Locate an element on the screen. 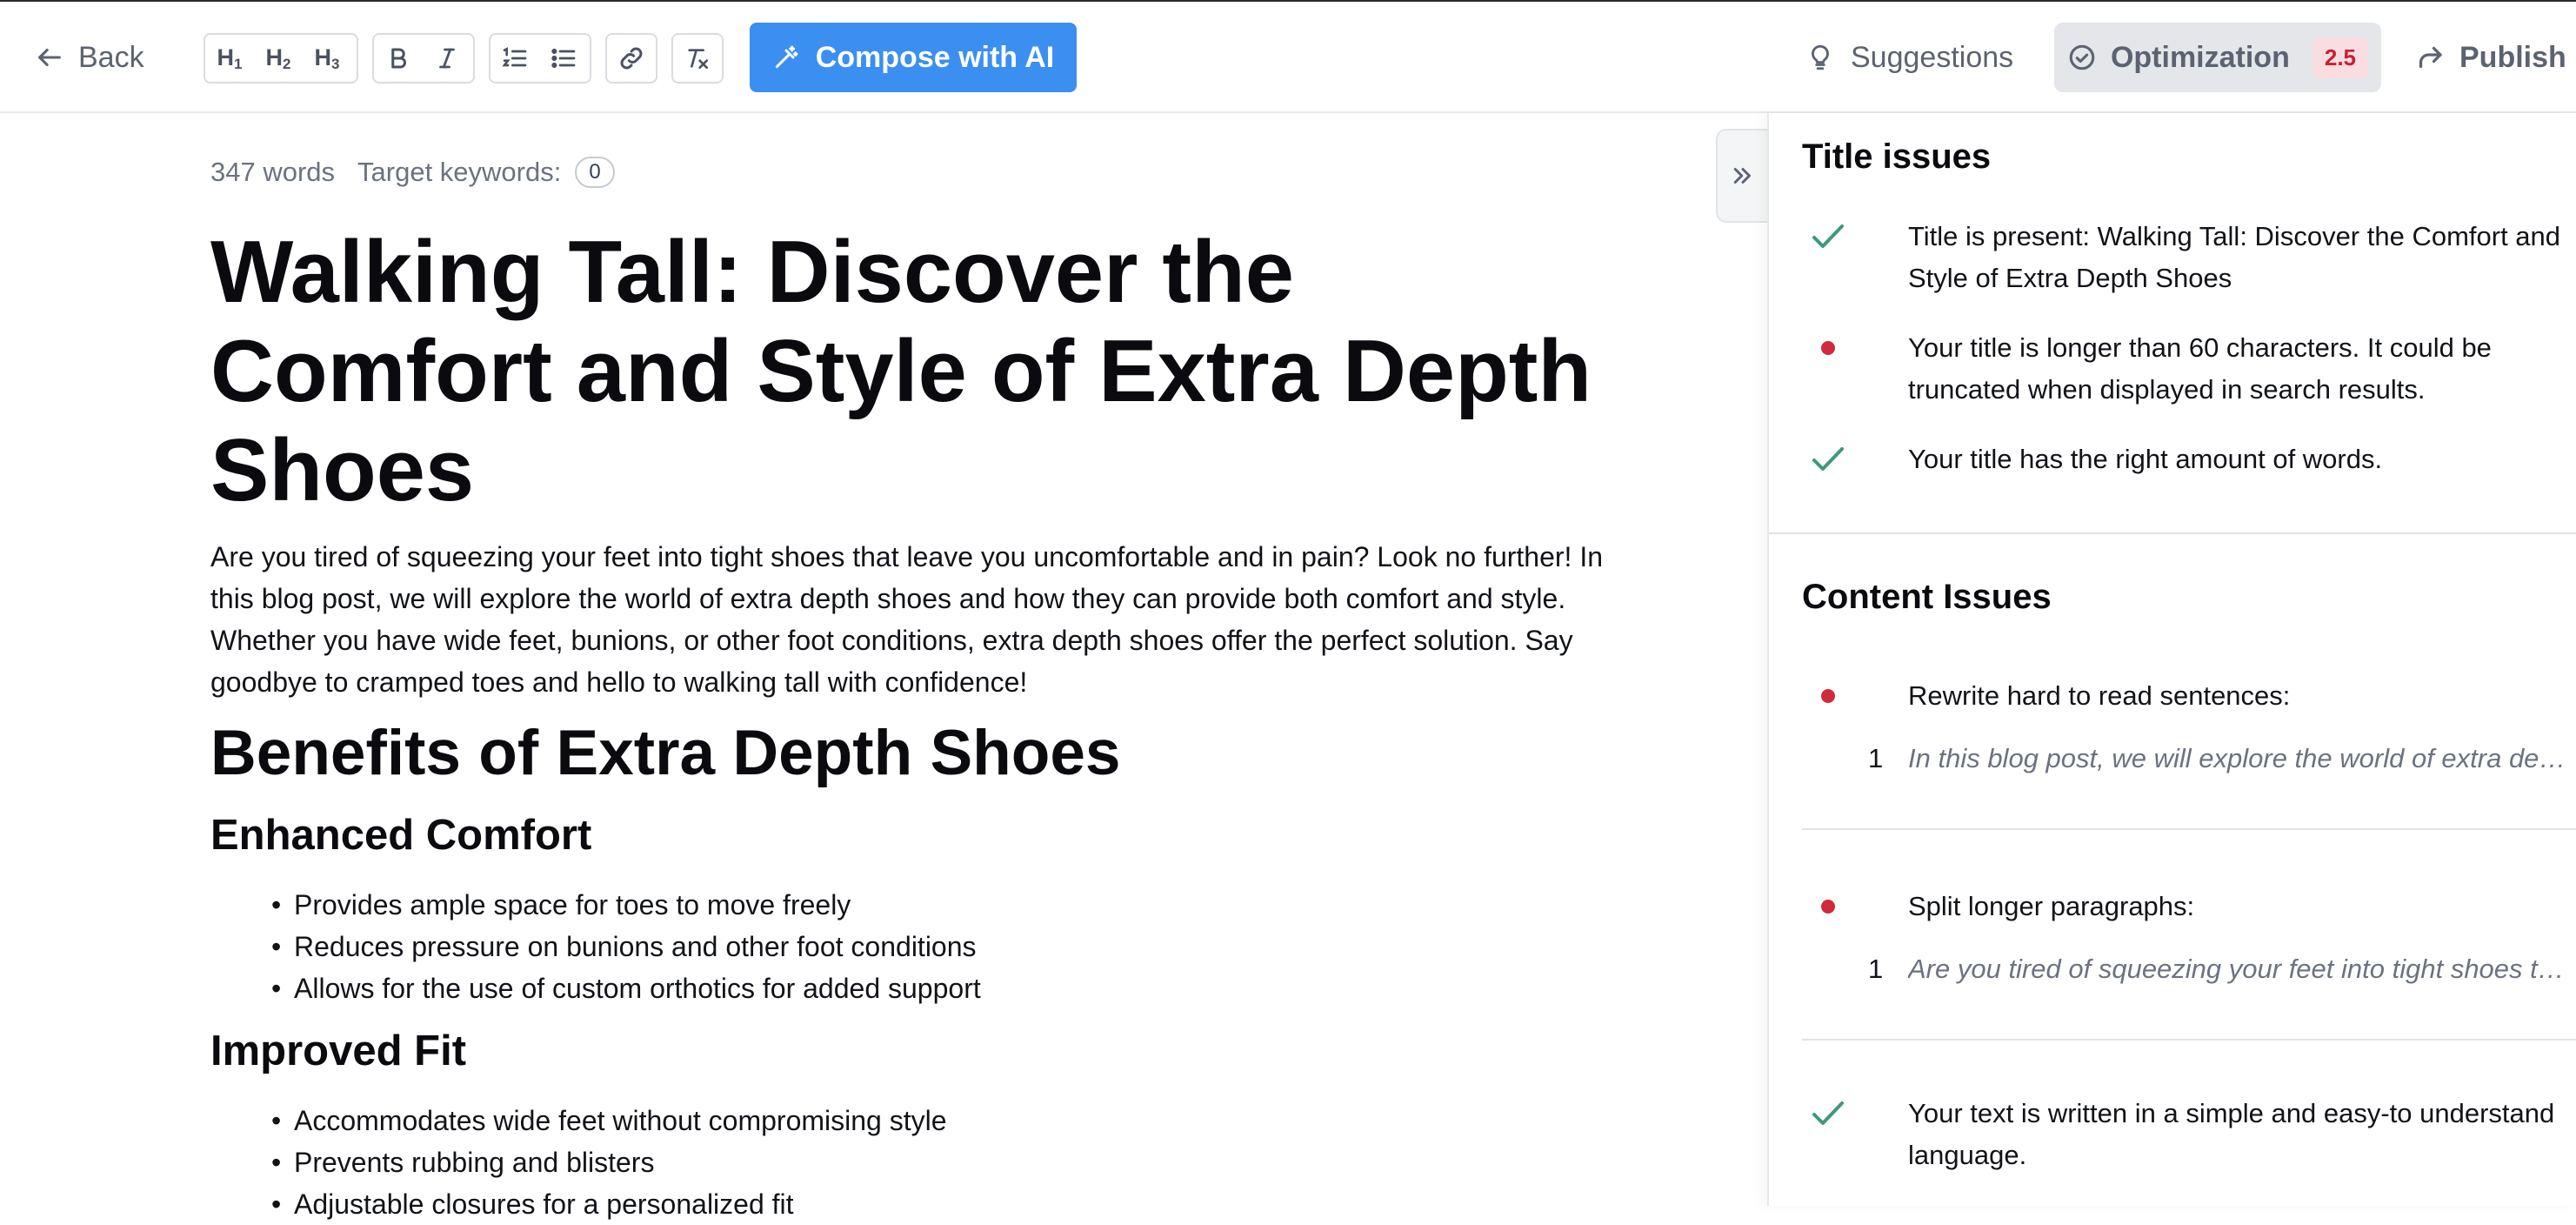 The height and width of the screenshot is (1225, 2576). title-issues-heading: Title issues is located at coordinates (1897, 156).